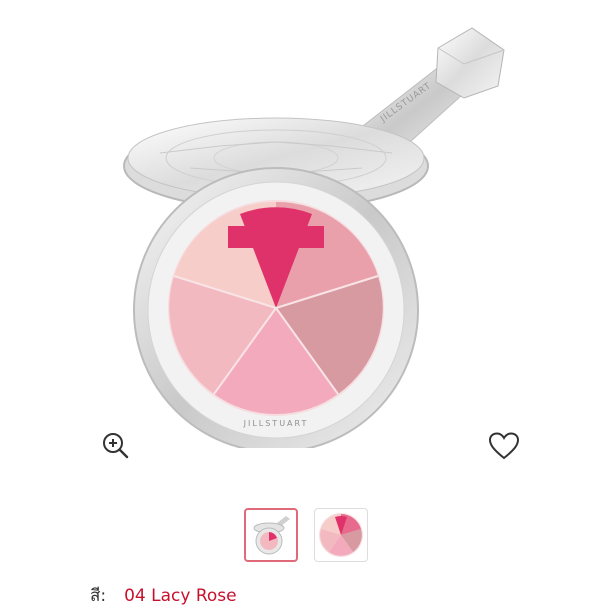  What do you see at coordinates (276, 423) in the screenshot?
I see `base-brand-text: JILLSTUART` at bounding box center [276, 423].